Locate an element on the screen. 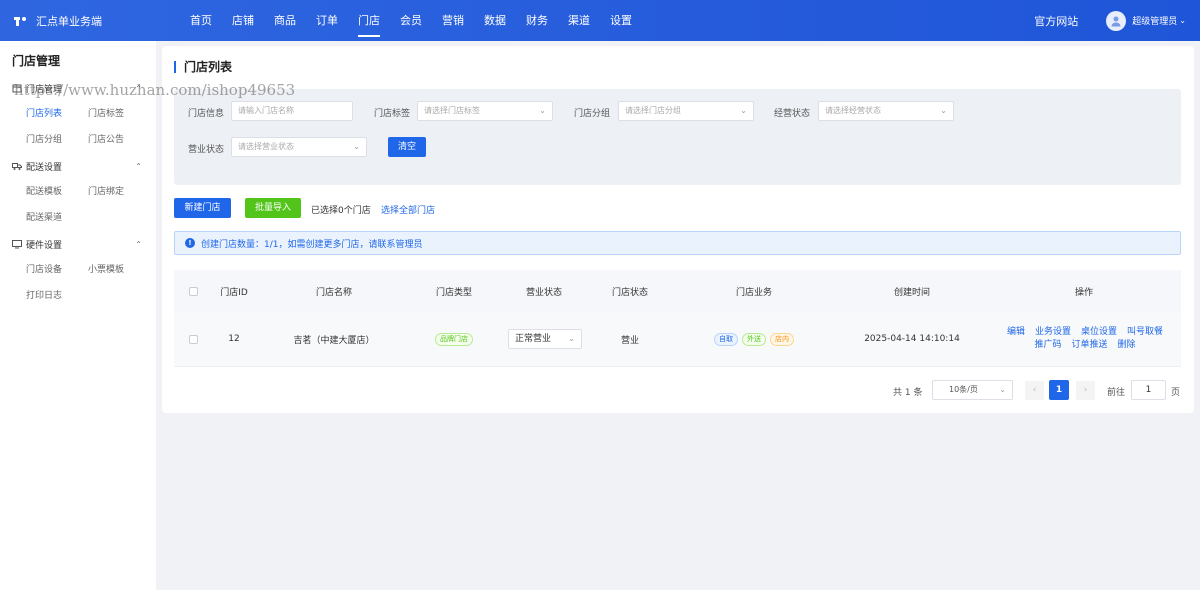  sidebar-group-label: 硬件设置 is located at coordinates (44, 245).